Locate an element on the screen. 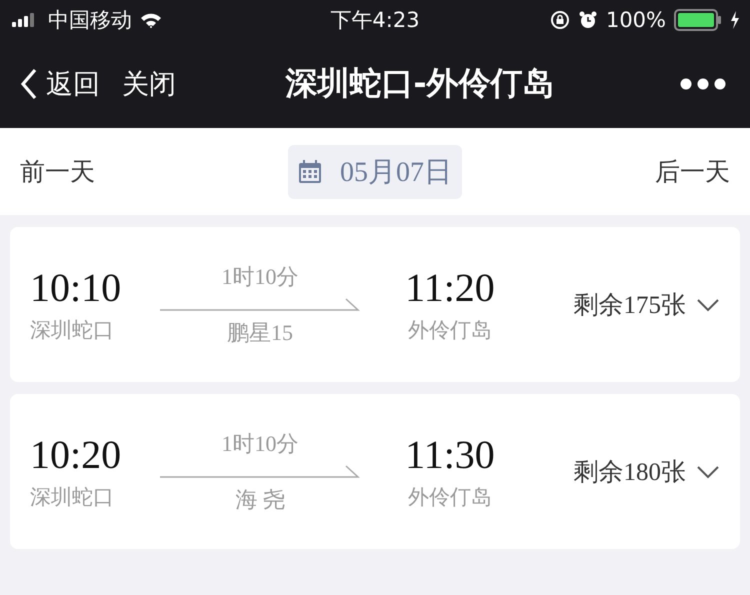 This screenshot has width=750, height=595. battery-percentage: 100% is located at coordinates (636, 20).